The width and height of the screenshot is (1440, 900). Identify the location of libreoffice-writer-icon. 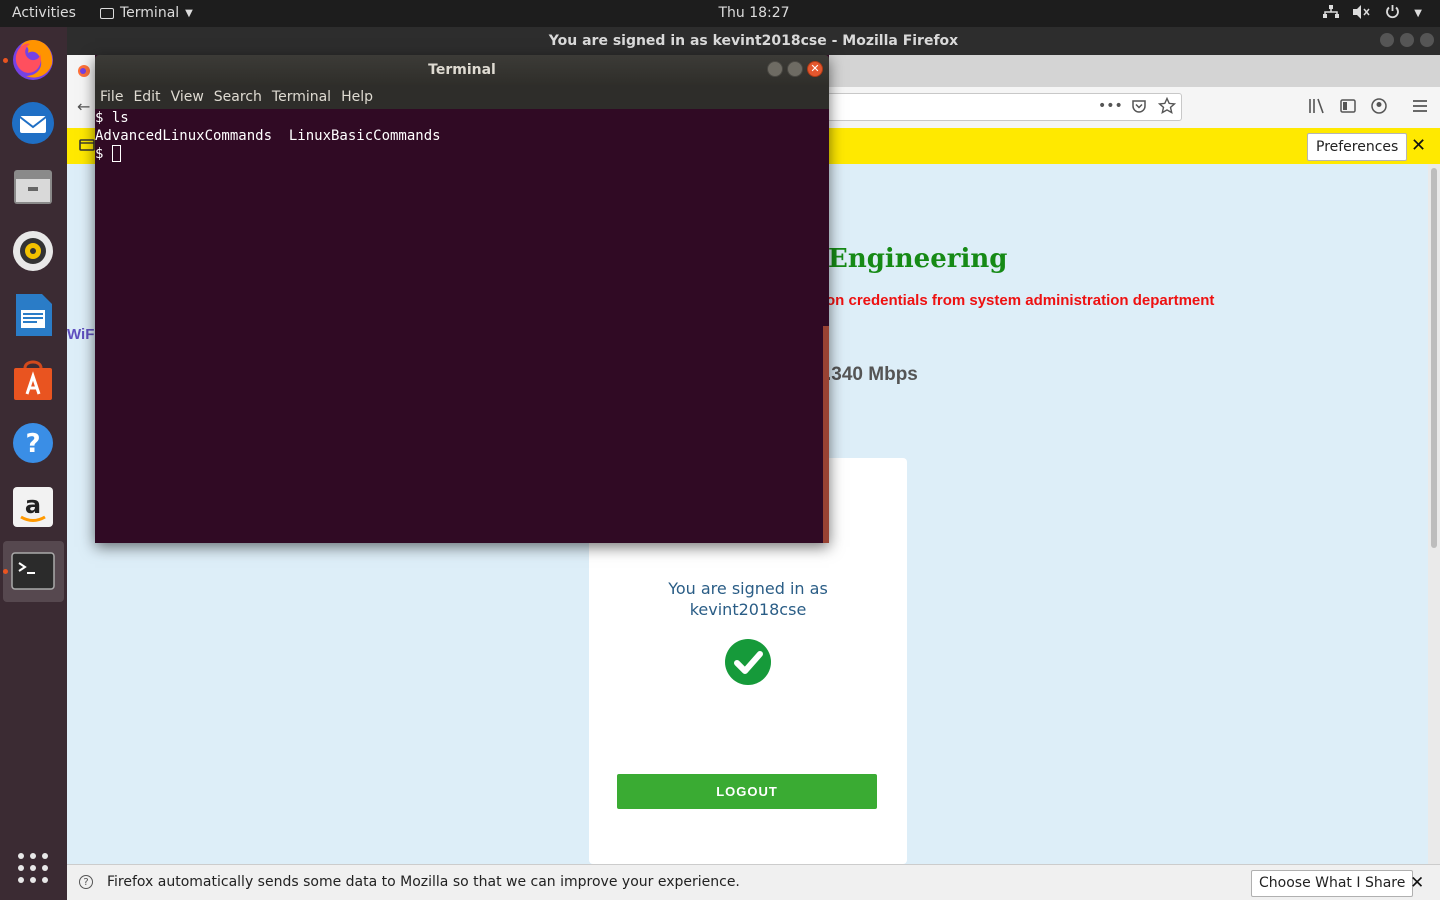
(33, 315).